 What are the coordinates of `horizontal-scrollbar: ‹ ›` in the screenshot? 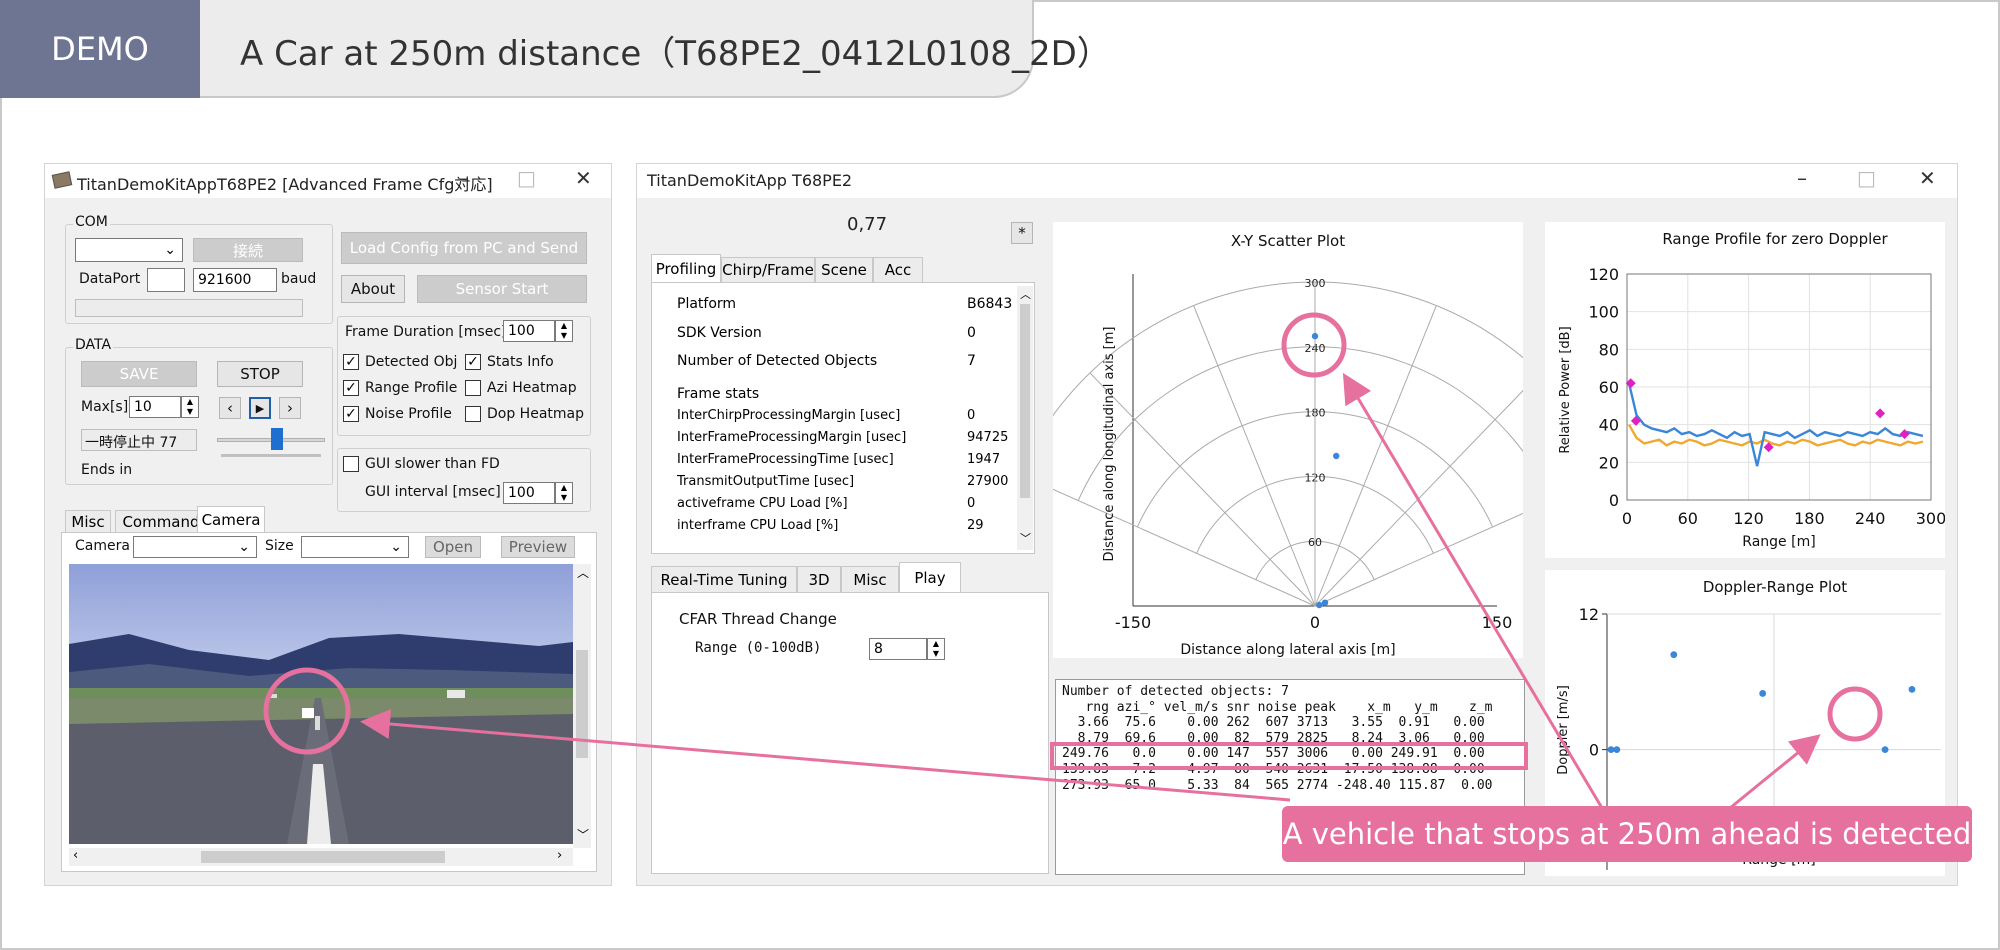 It's located at (321, 857).